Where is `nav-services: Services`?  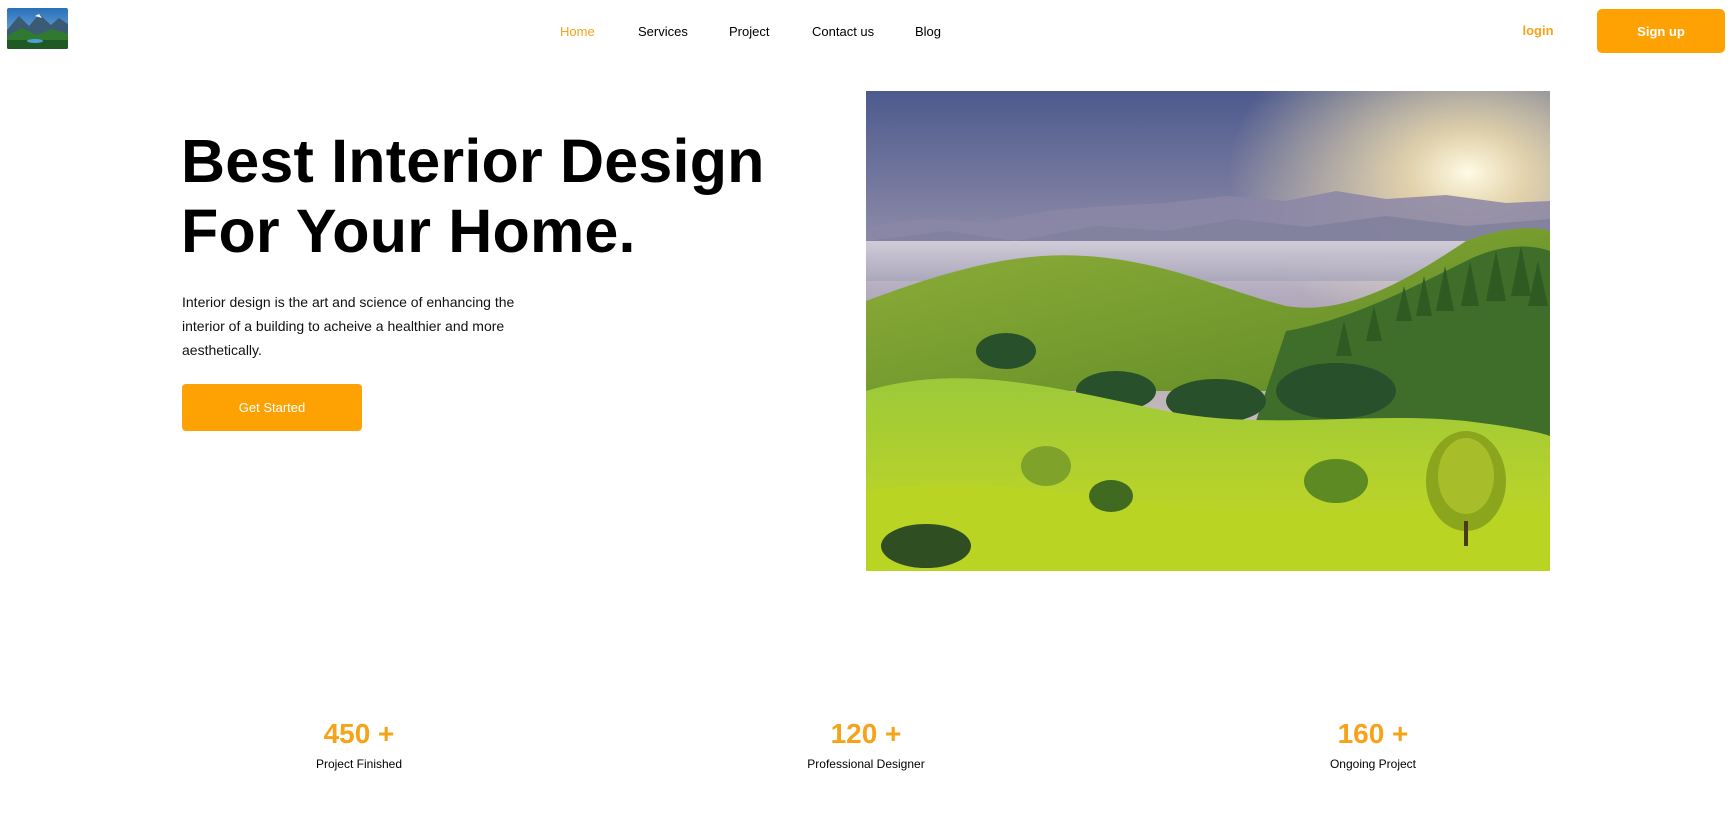 nav-services: Services is located at coordinates (663, 31).